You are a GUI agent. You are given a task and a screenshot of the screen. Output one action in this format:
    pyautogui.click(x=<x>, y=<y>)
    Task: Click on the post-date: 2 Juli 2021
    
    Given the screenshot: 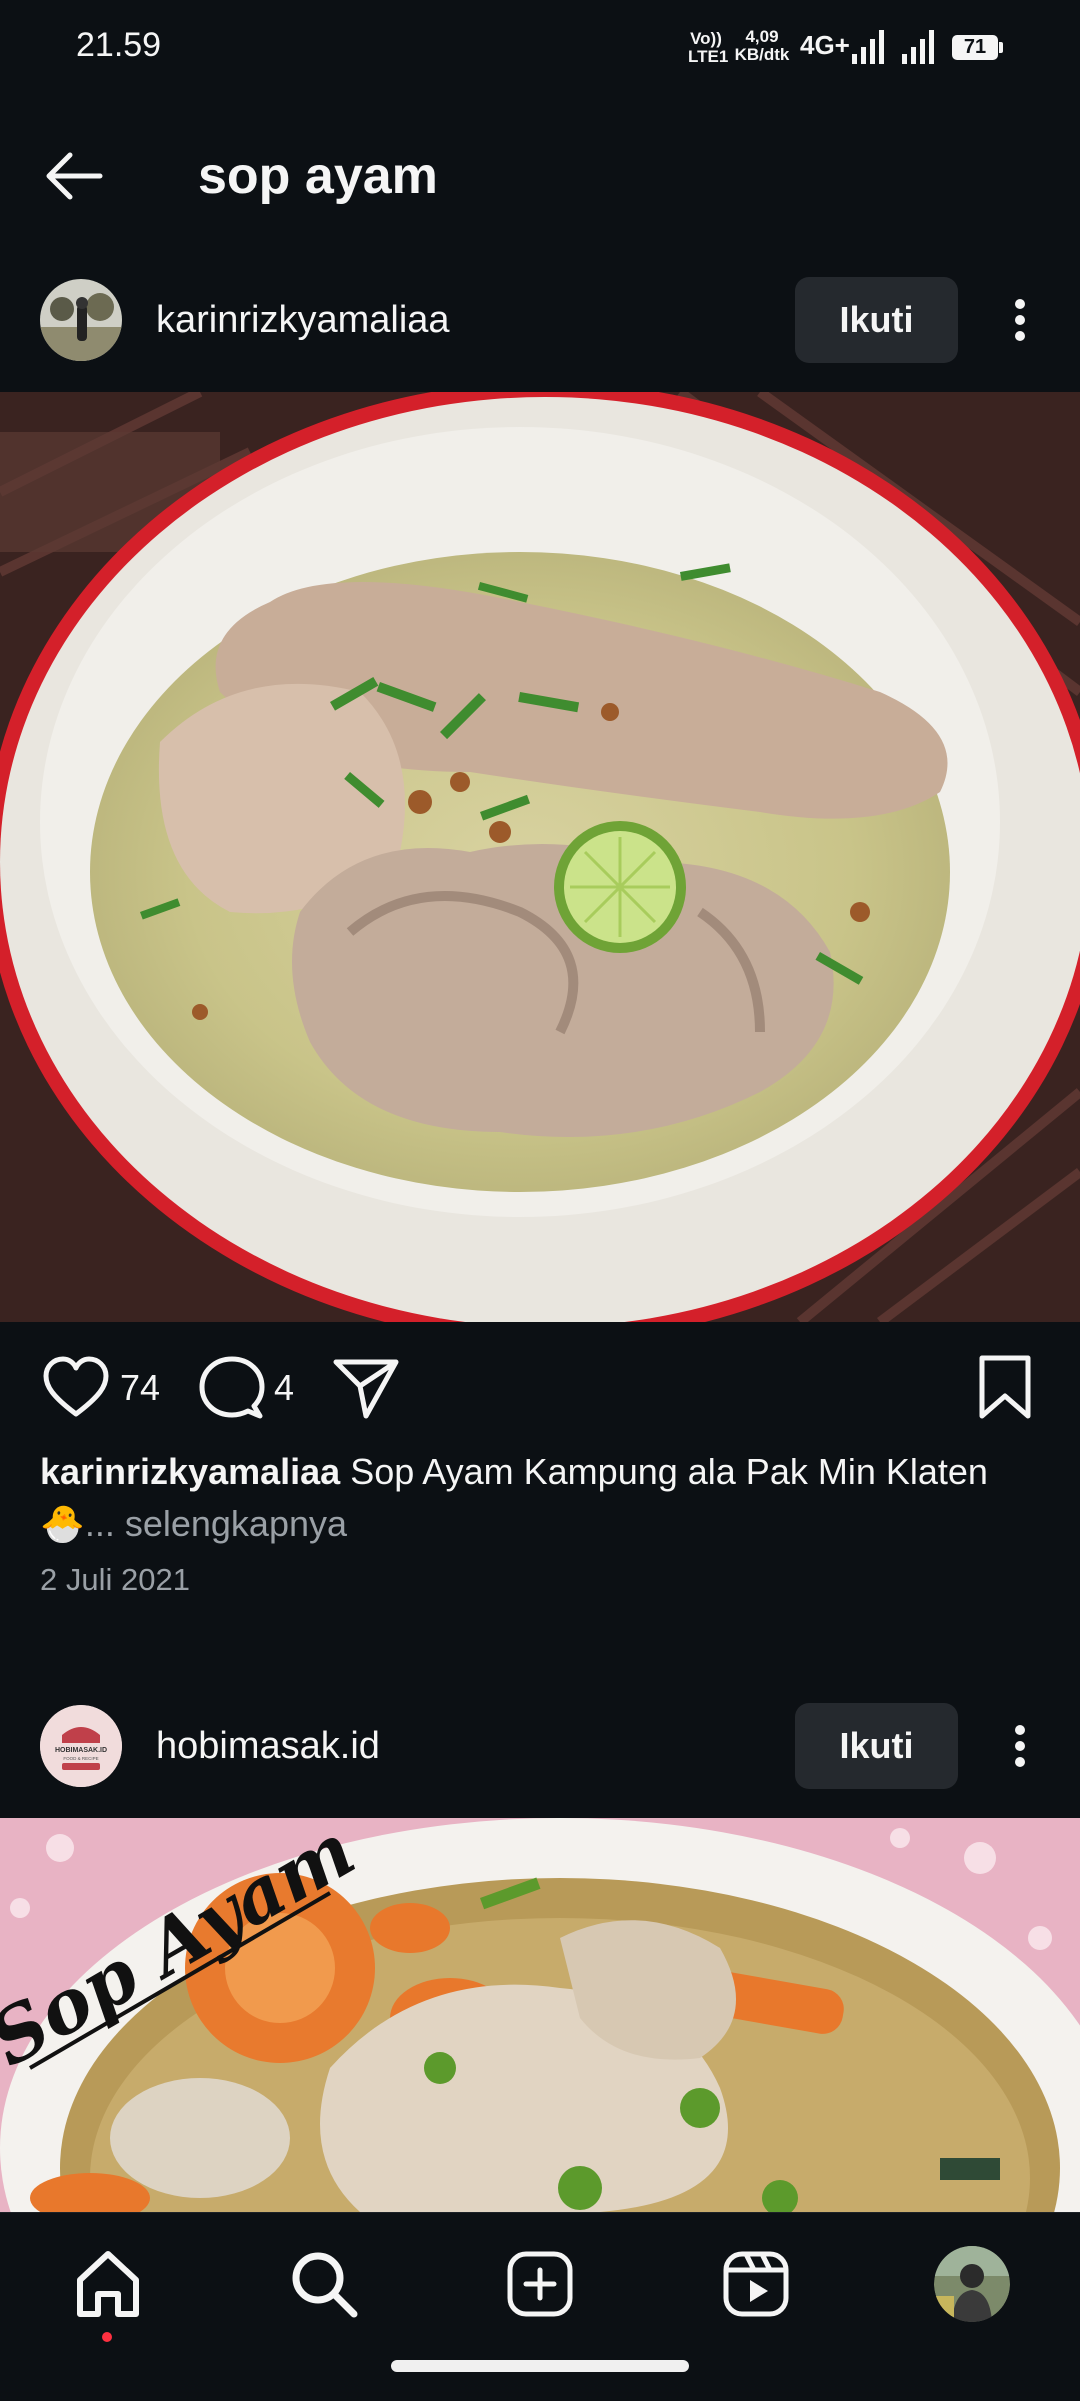 What is the action you would take?
    pyautogui.click(x=115, y=1579)
    